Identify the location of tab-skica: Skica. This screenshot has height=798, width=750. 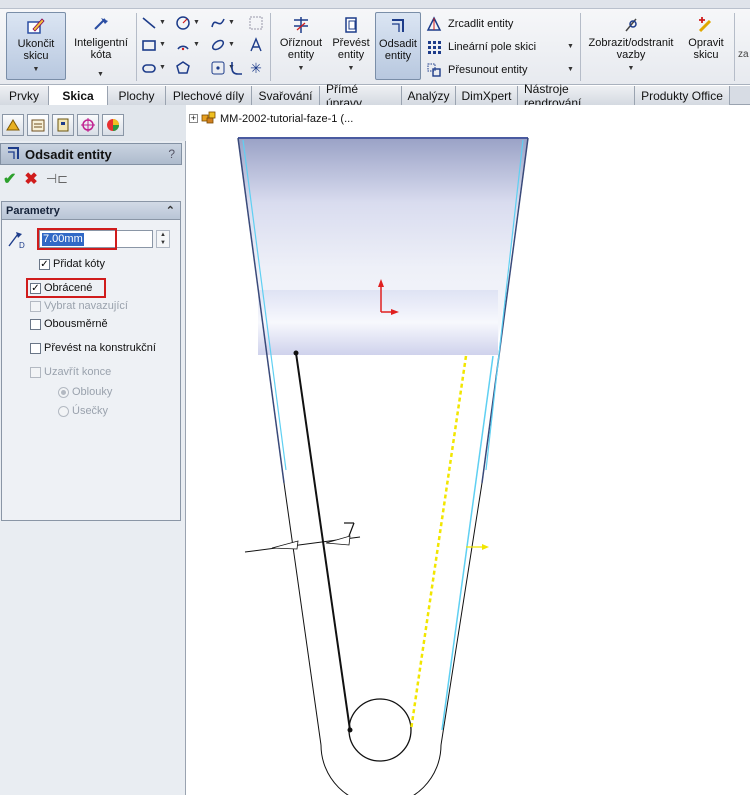
(78, 96).